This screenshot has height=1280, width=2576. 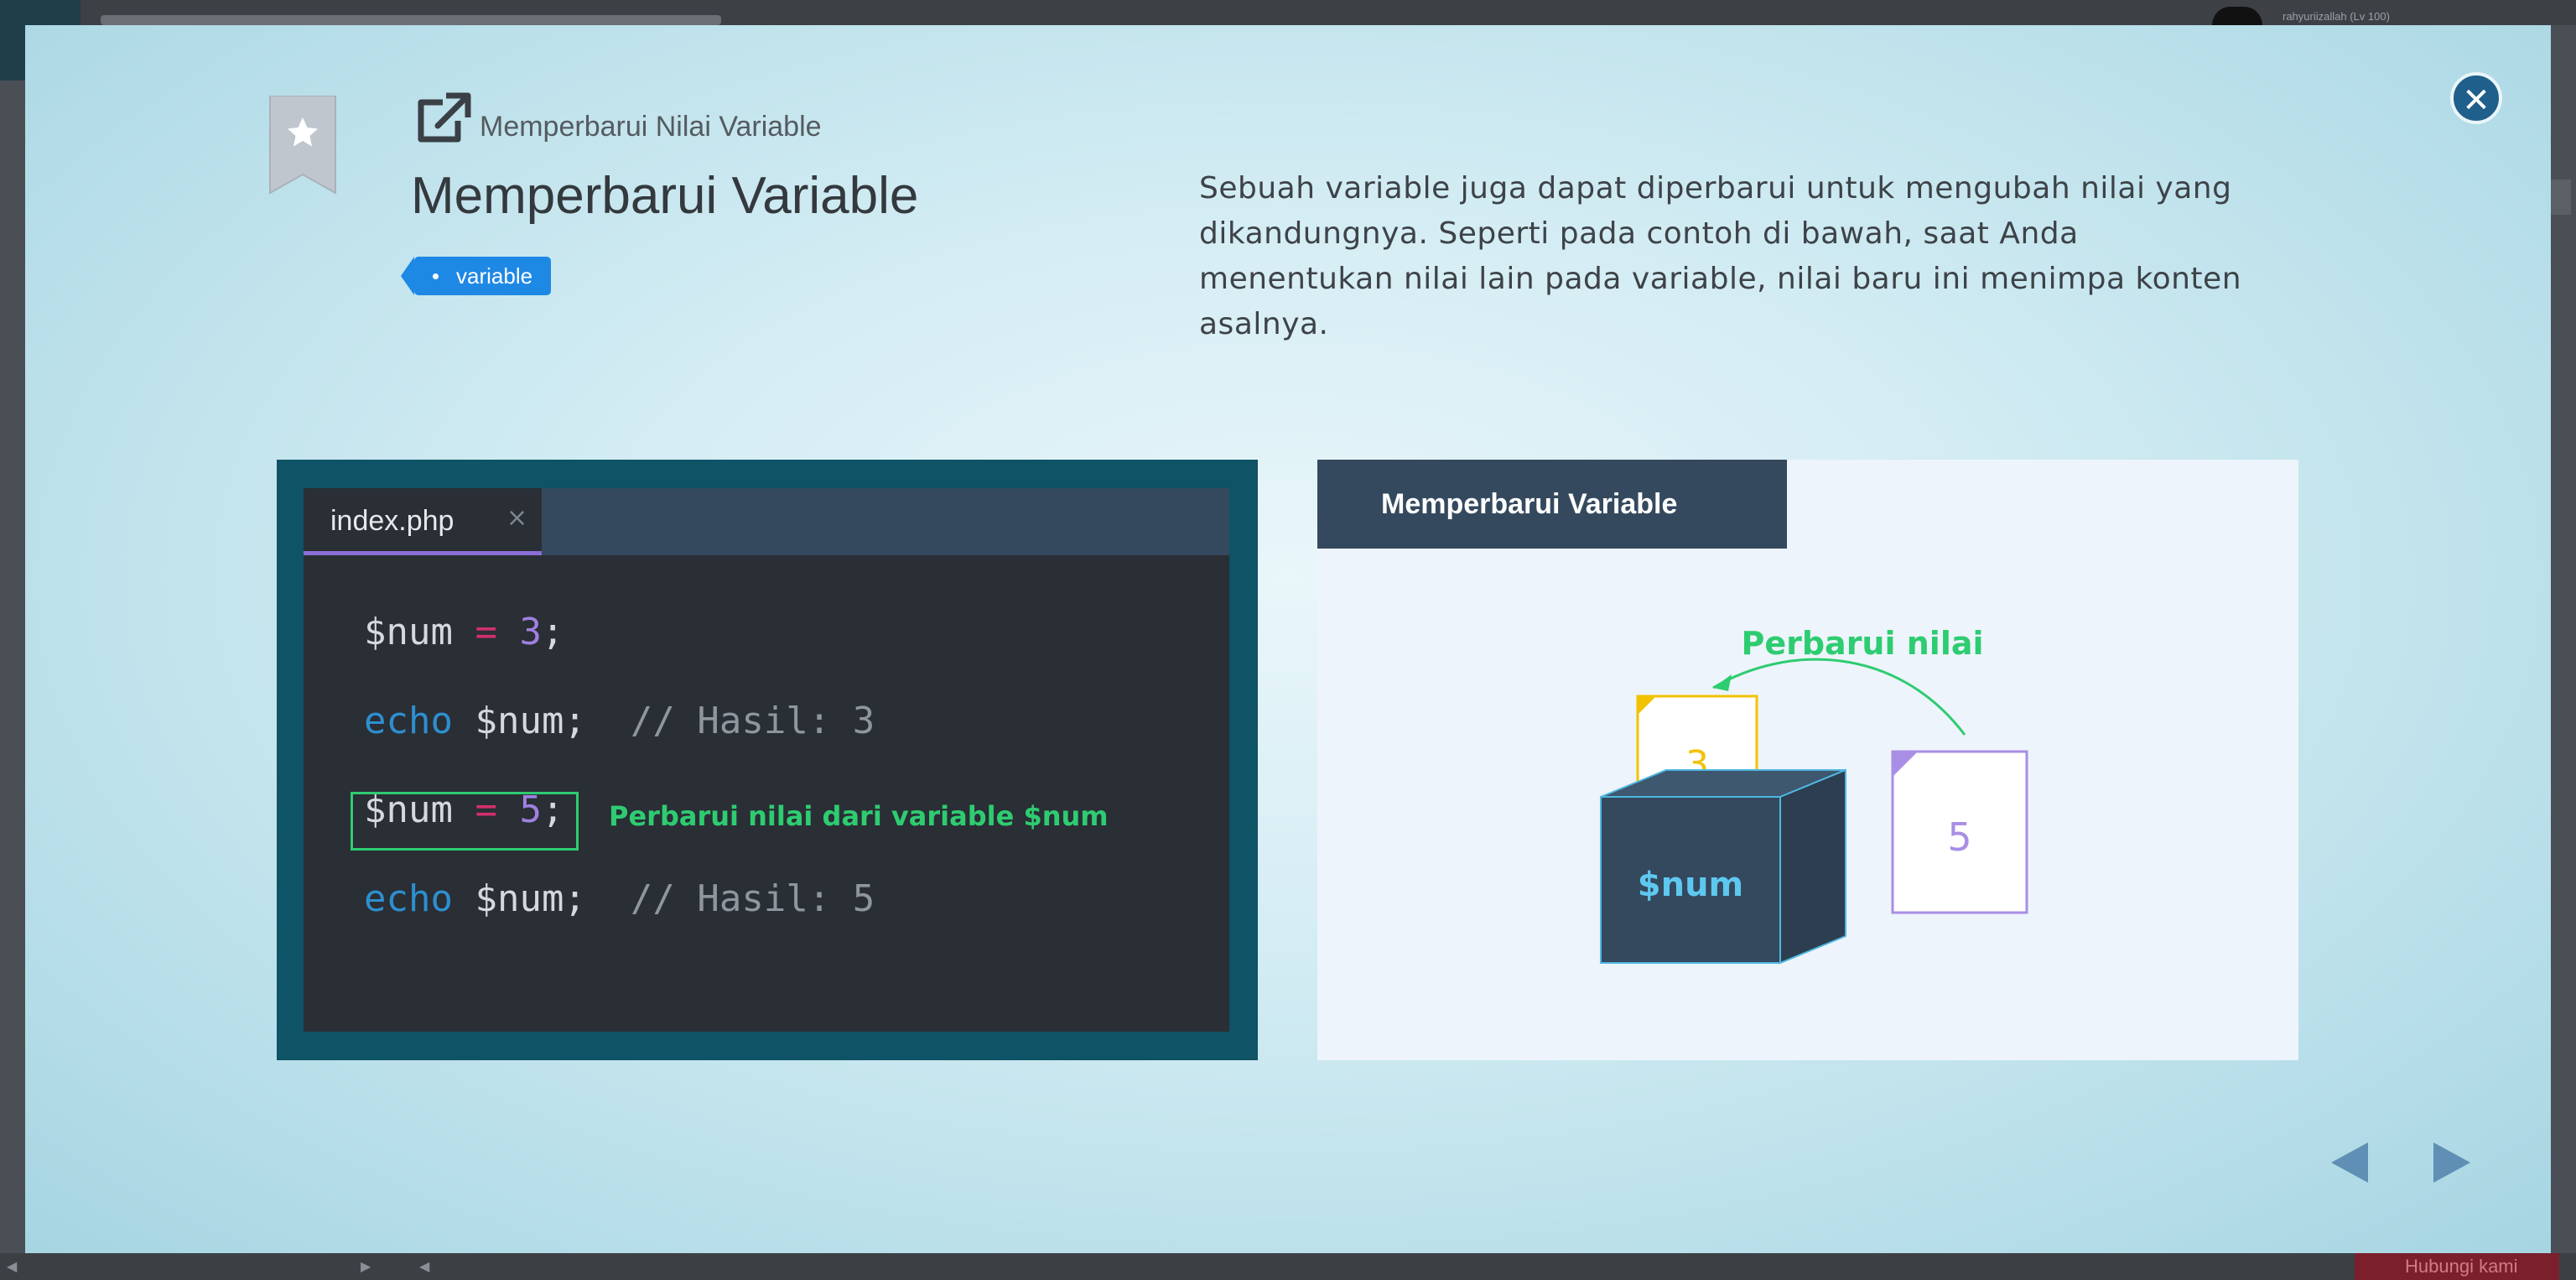 What do you see at coordinates (1690, 885) in the screenshot?
I see `box-label: $num` at bounding box center [1690, 885].